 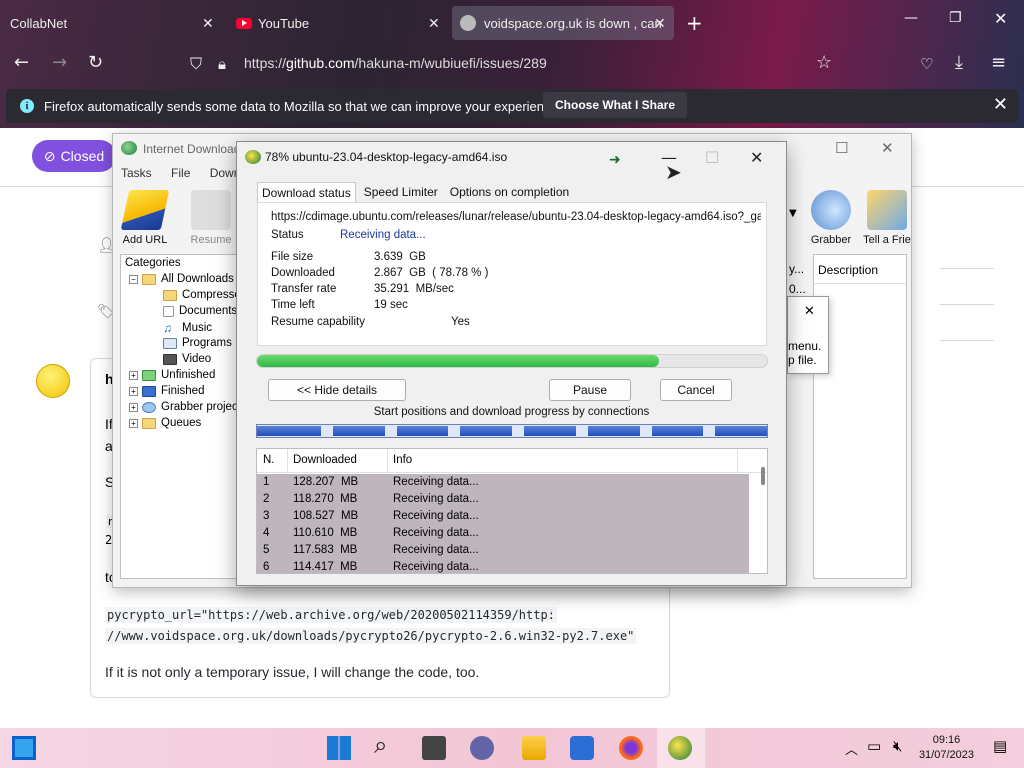 What do you see at coordinates (386, 745) in the screenshot?
I see `search-icon: ⌕` at bounding box center [386, 745].